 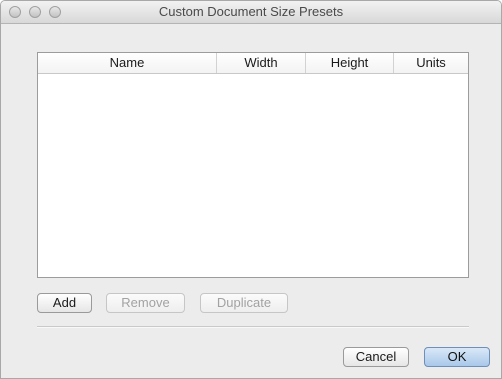 What do you see at coordinates (349, 63) in the screenshot?
I see `column-header-height: Height` at bounding box center [349, 63].